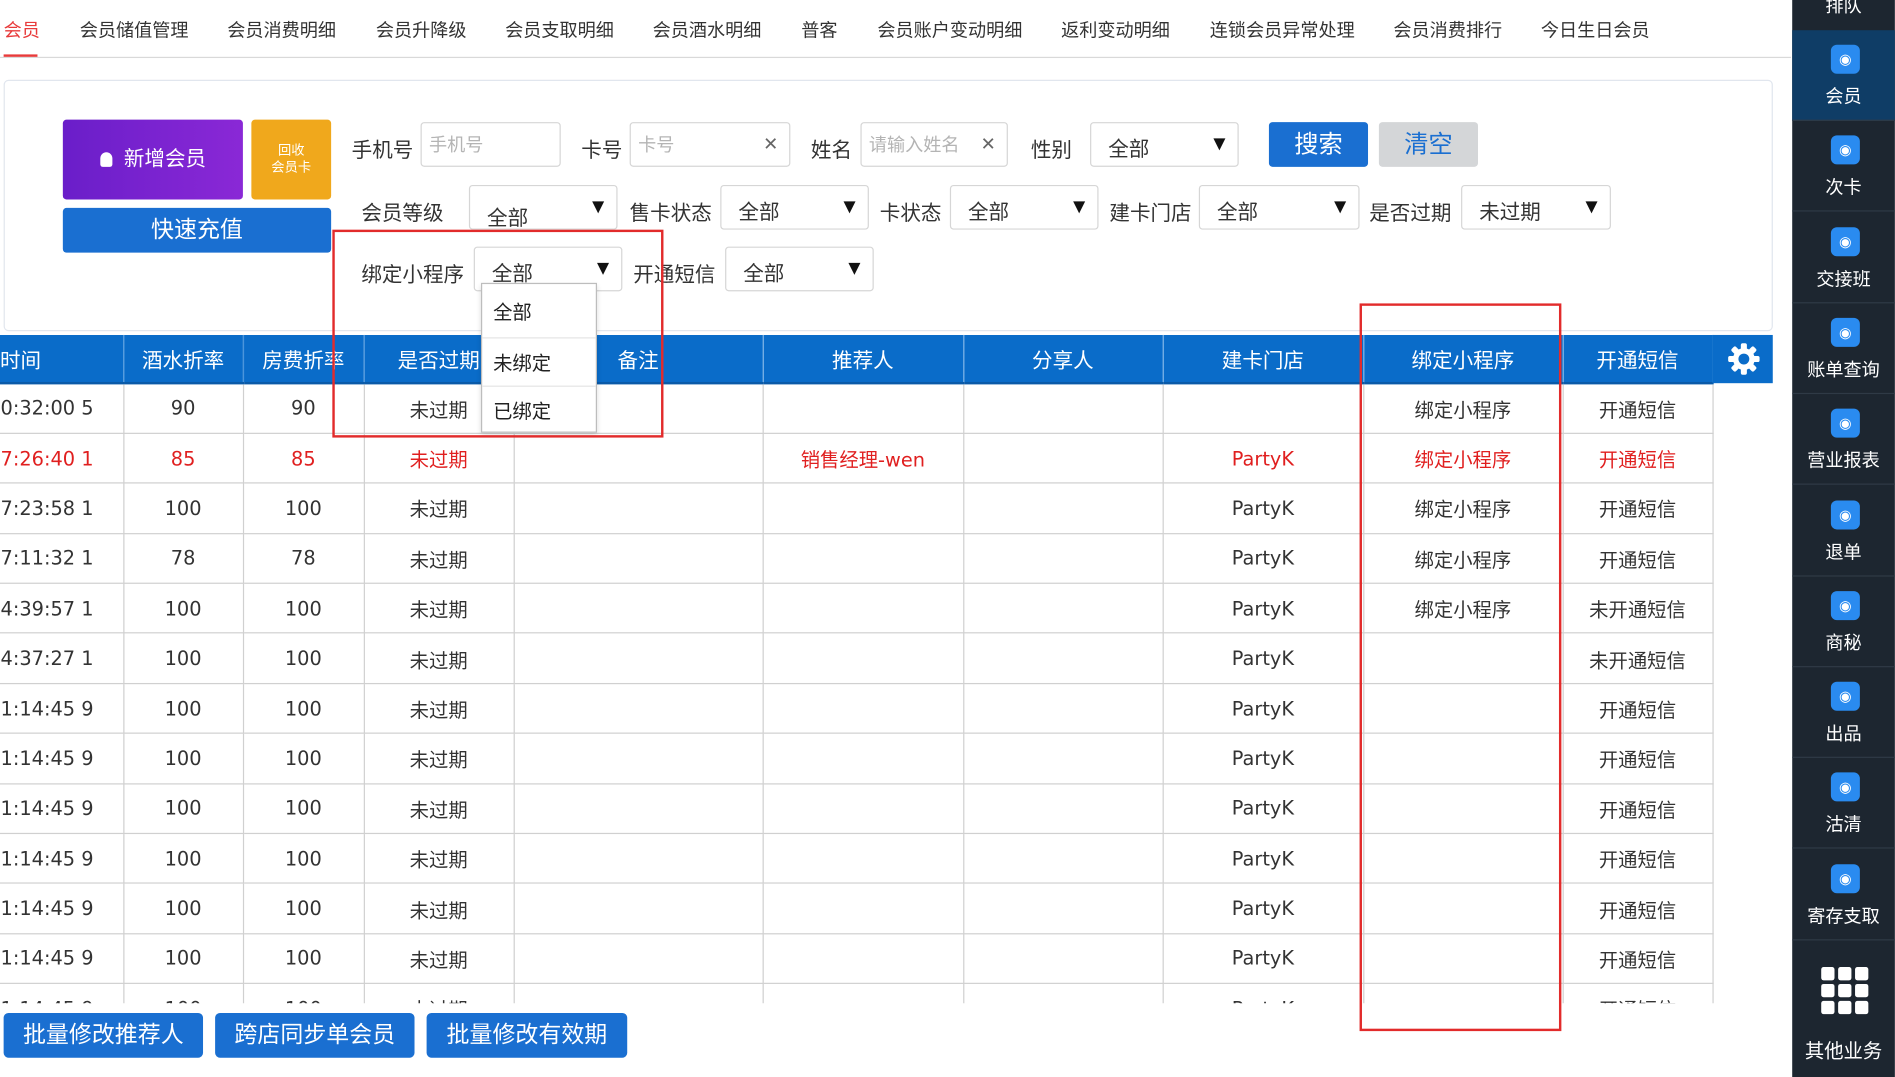 Image resolution: width=1895 pixels, height=1077 pixels. I want to click on cell-time: 9 11:14:45, so click(62, 959).